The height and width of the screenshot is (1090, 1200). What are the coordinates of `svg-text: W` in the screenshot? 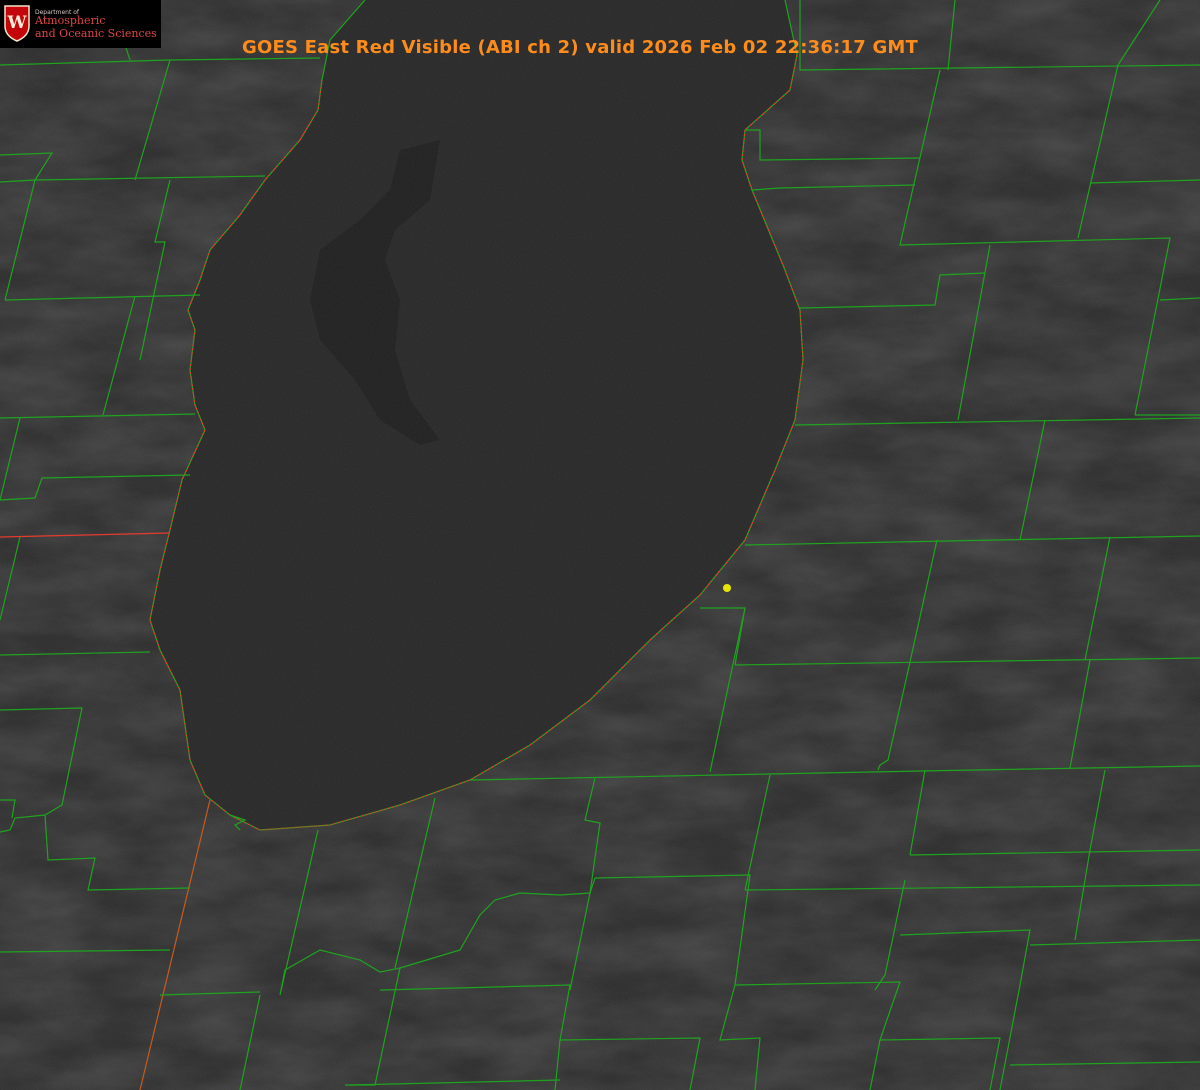 It's located at (16, 23).